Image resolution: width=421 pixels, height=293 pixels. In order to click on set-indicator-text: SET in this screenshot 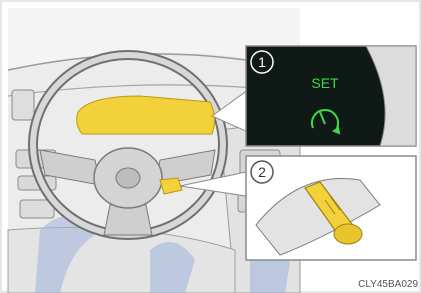, I will do `click(325, 83)`.